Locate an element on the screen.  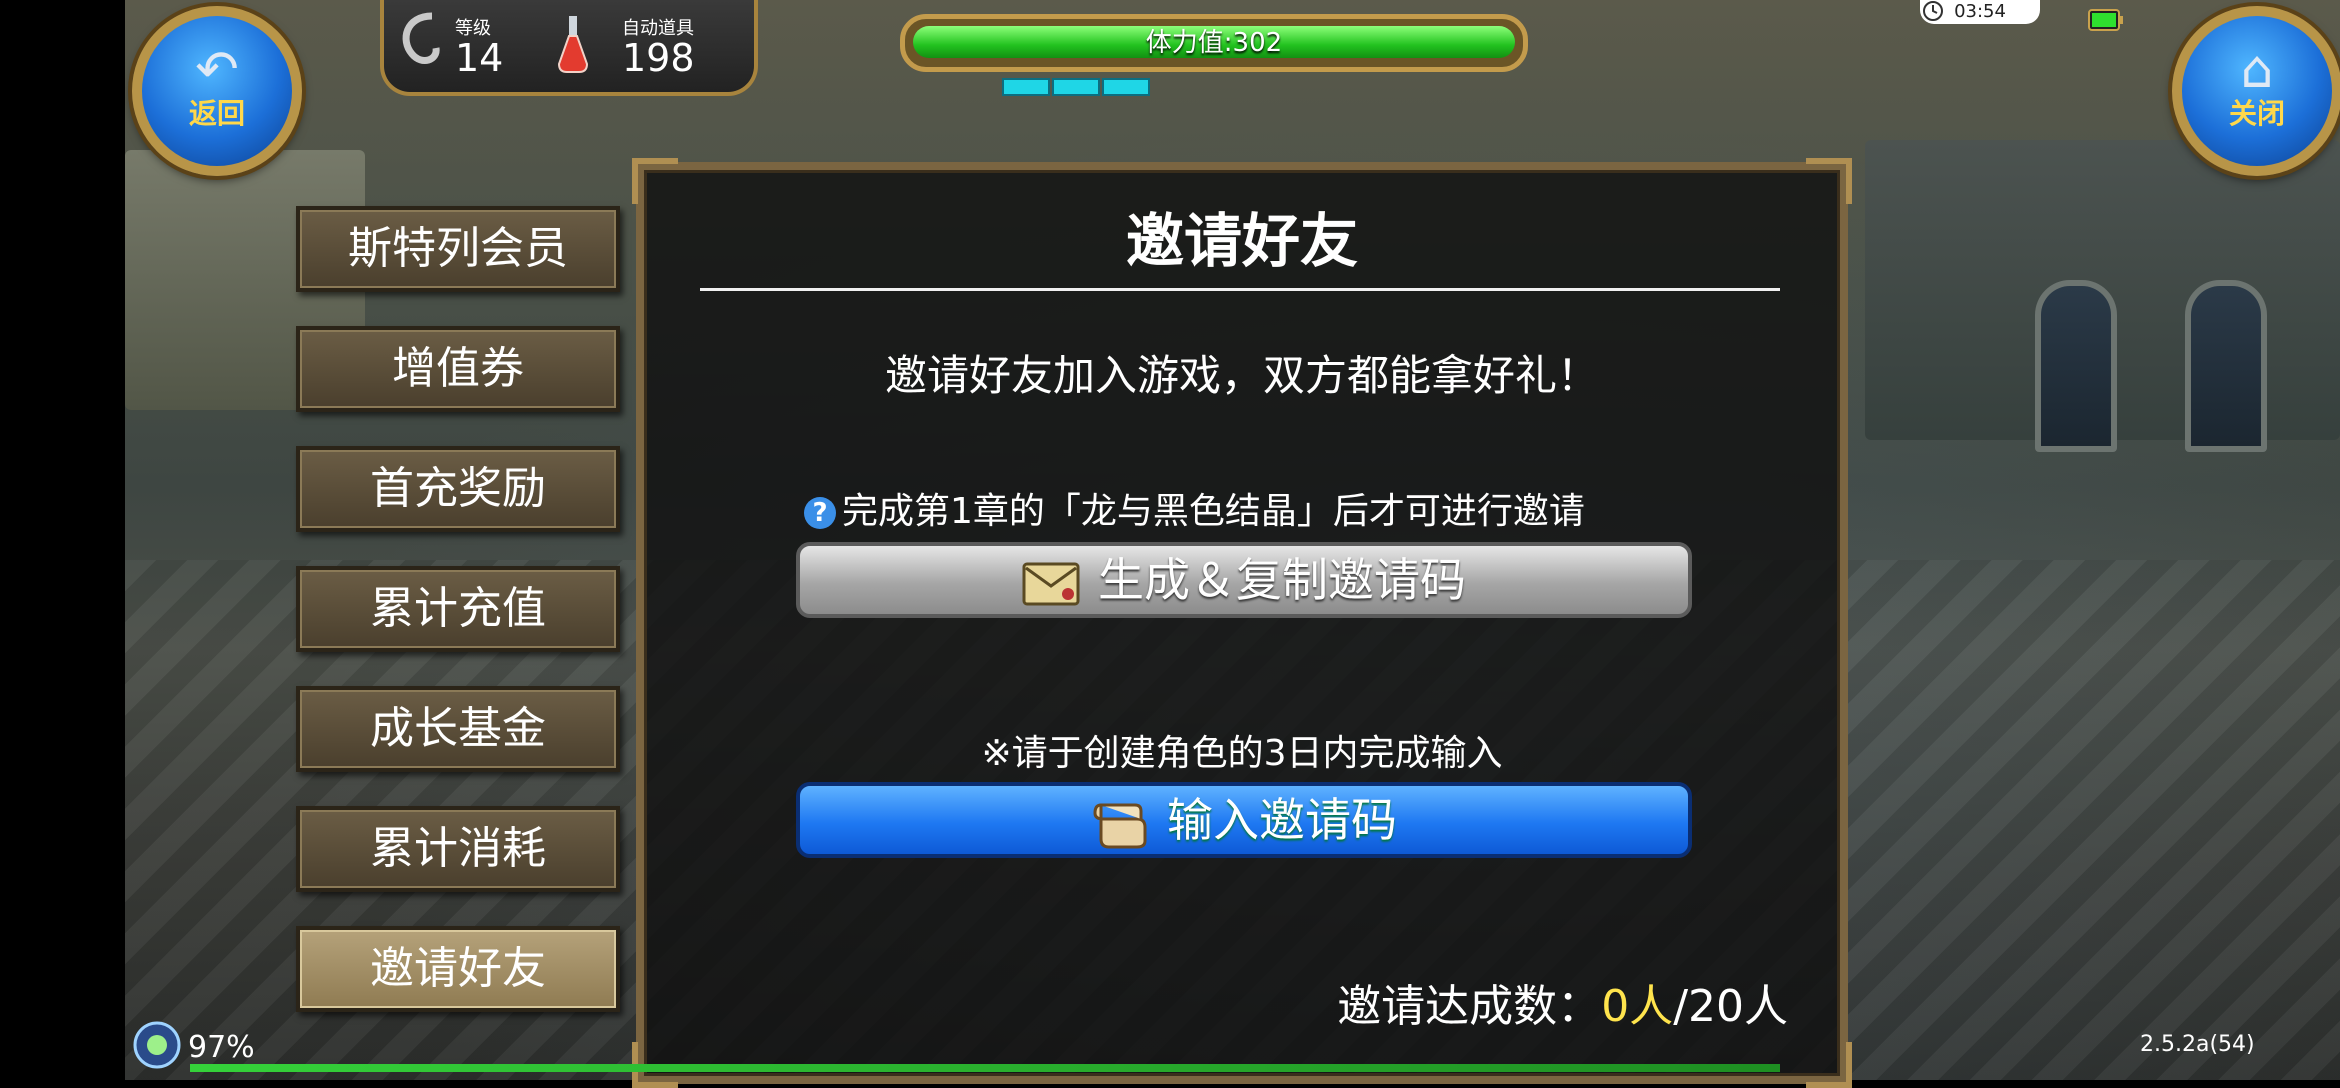
invite-count-label: 邀请达成数： is located at coordinates (1469, 1006).